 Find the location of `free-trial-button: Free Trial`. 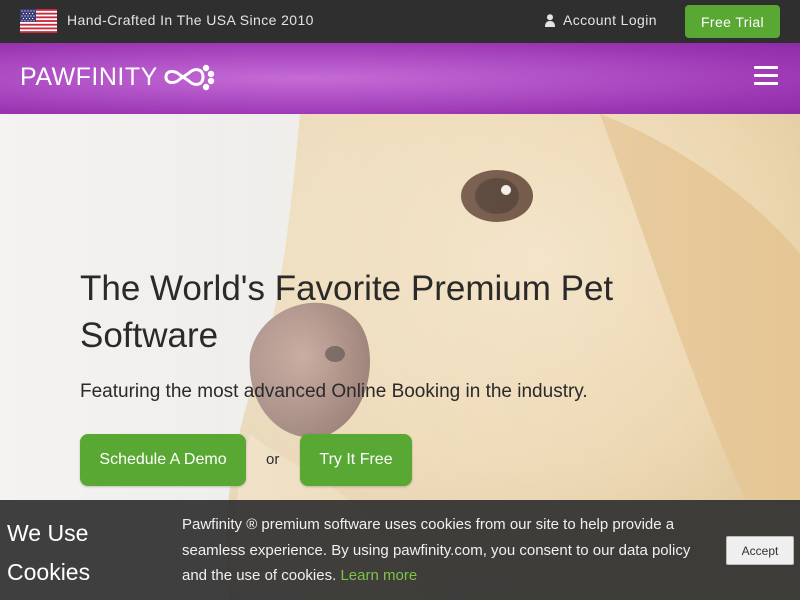

free-trial-button: Free Trial is located at coordinates (732, 21).